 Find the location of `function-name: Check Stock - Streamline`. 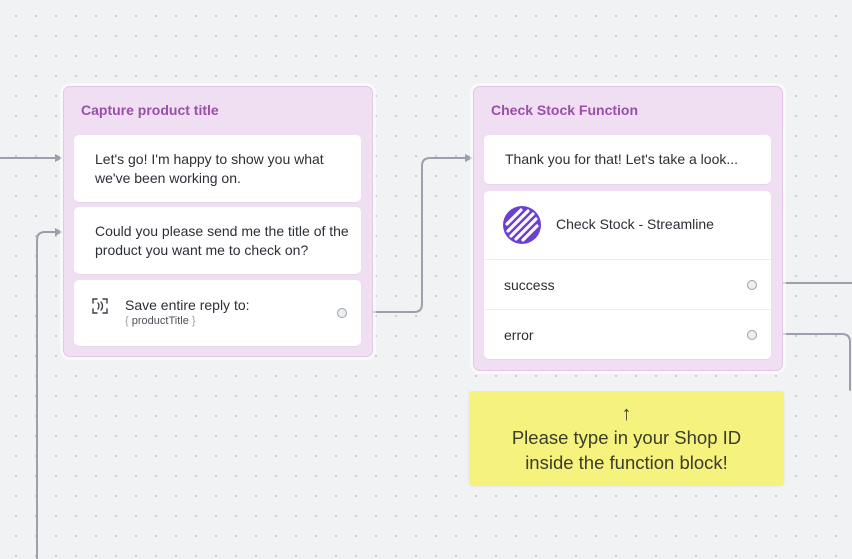

function-name: Check Stock - Streamline is located at coordinates (635, 224).